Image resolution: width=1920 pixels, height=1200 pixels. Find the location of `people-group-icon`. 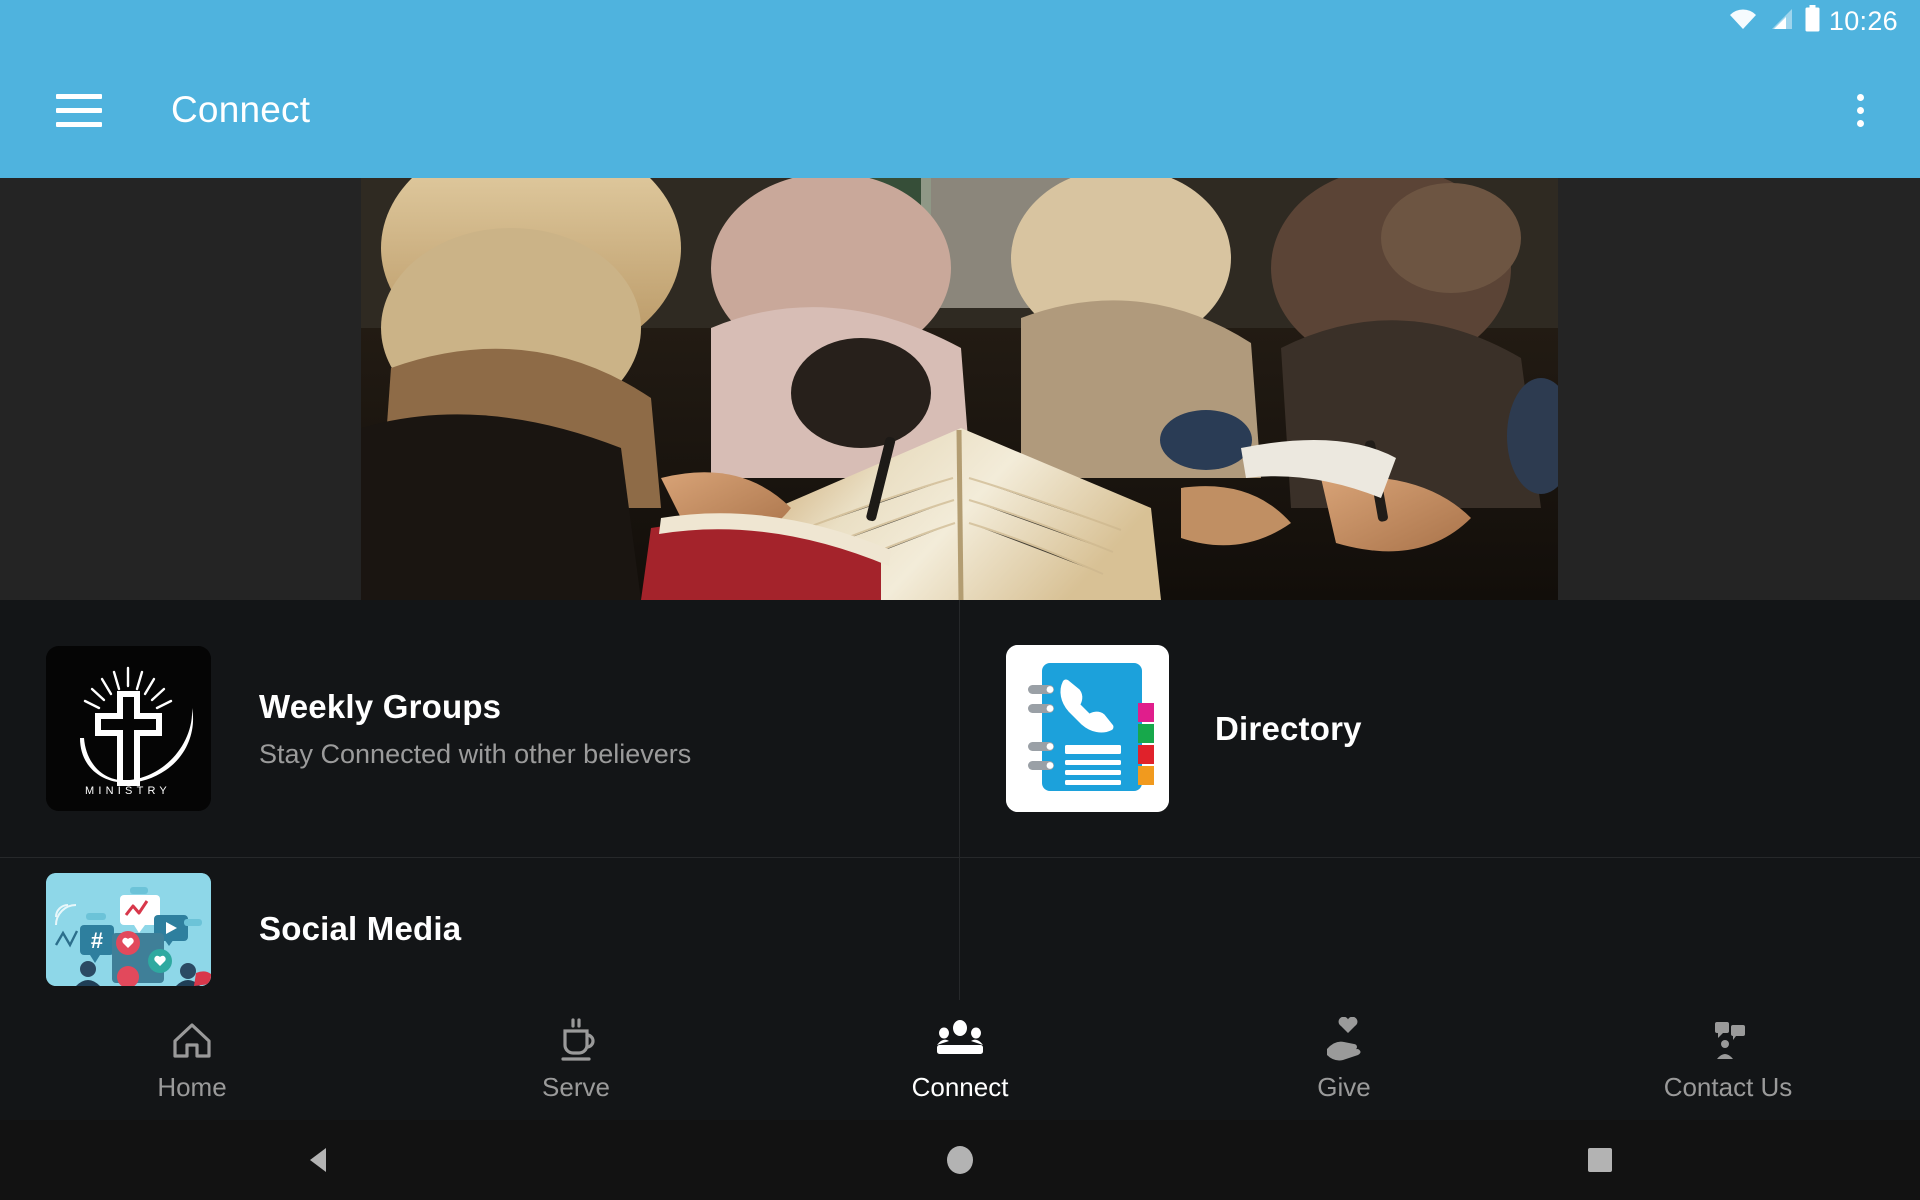

people-group-icon is located at coordinates (960, 1040).